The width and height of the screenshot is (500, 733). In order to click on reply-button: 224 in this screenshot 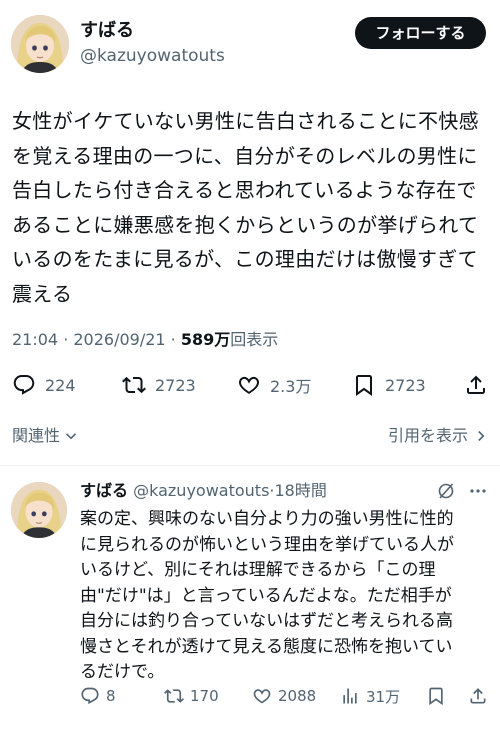, I will do `click(44, 385)`.